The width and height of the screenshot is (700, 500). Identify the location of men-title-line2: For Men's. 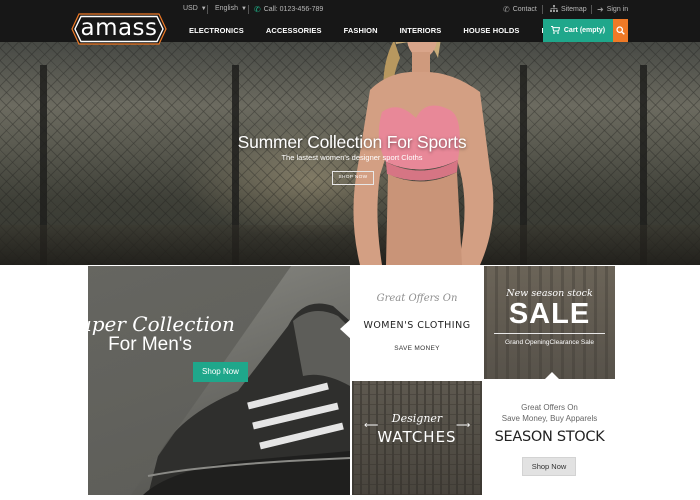
(150, 344).